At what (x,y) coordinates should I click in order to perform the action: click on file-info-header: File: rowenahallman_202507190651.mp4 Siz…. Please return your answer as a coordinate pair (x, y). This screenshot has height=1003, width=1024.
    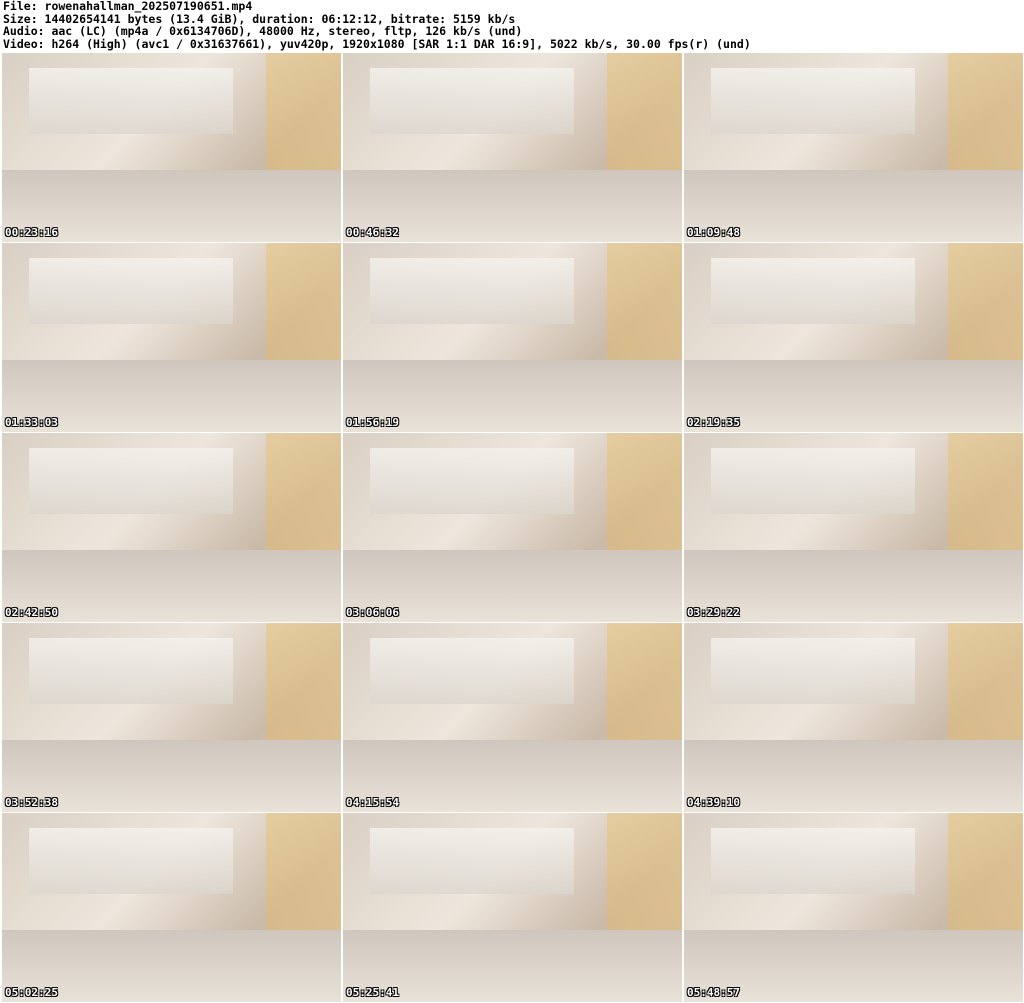
    Looking at the image, I should click on (377, 25).